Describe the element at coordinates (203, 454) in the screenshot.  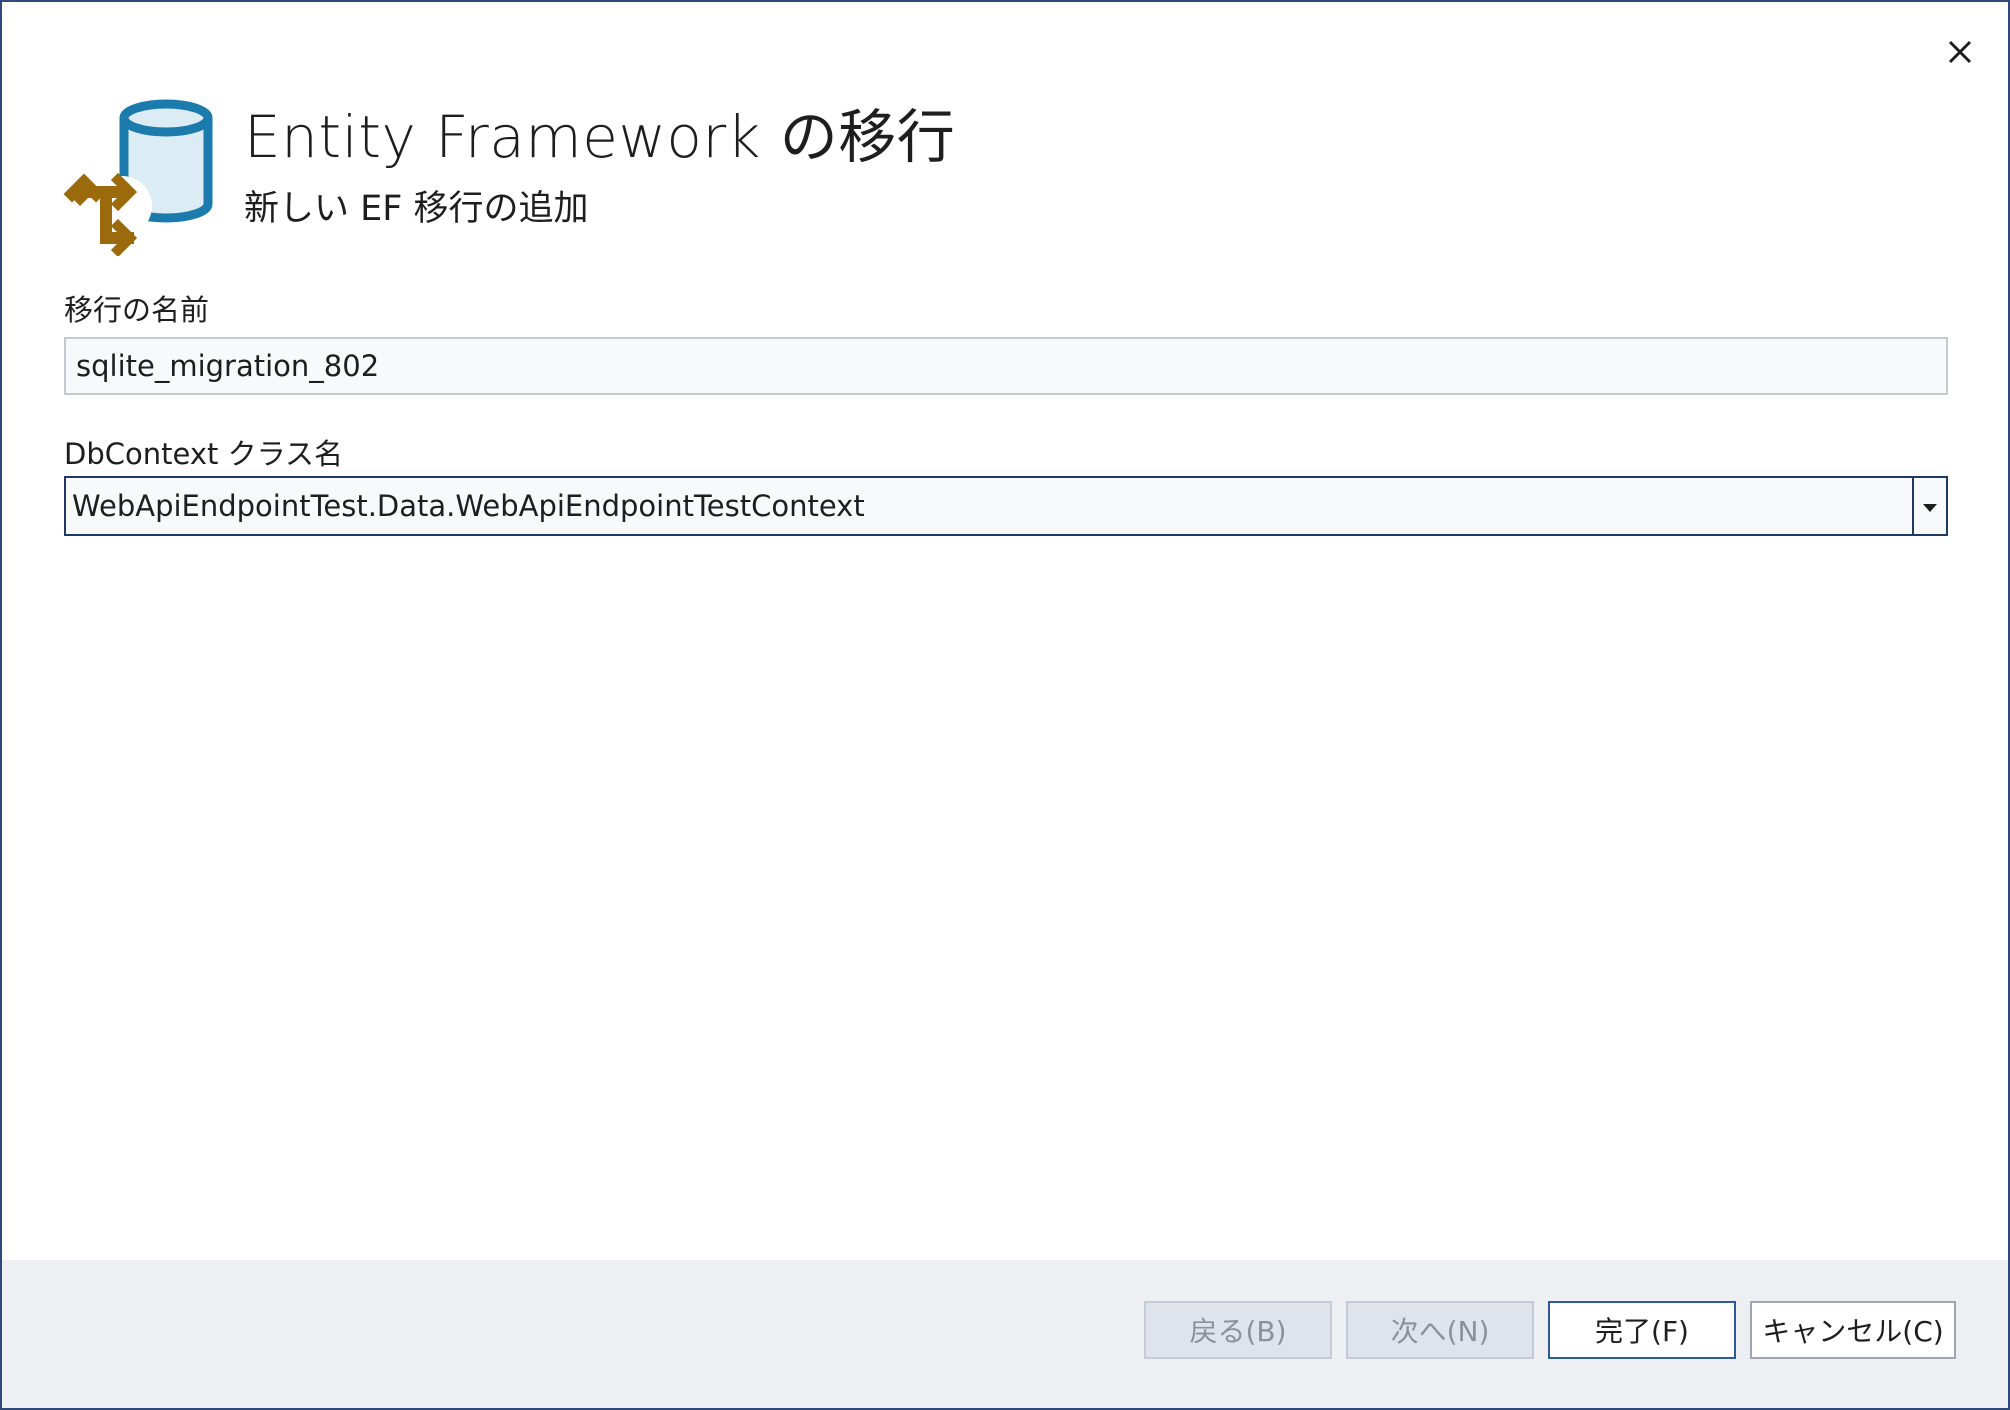
I see `dbcontext-label: DbContext クラス名` at that location.